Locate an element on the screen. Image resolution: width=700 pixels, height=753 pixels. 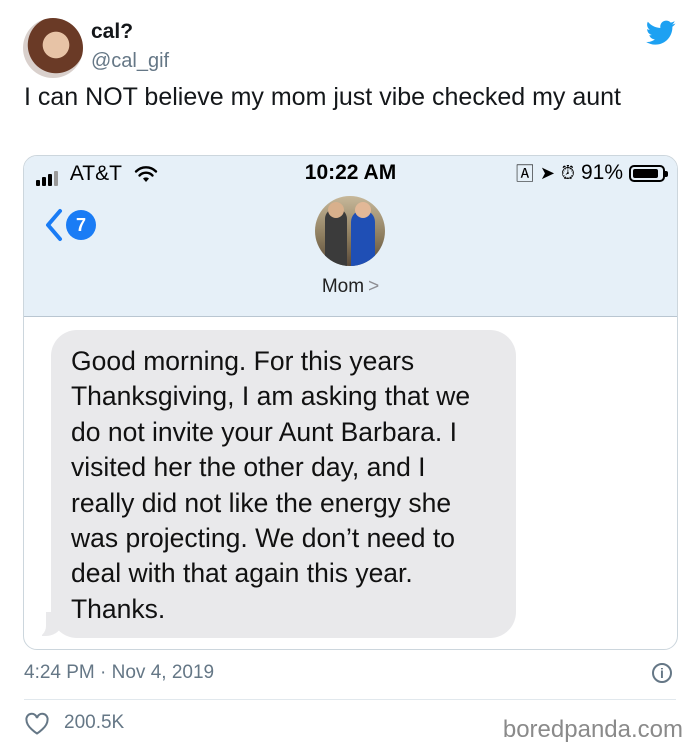
twitter-bird-icon is located at coordinates (661, 33).